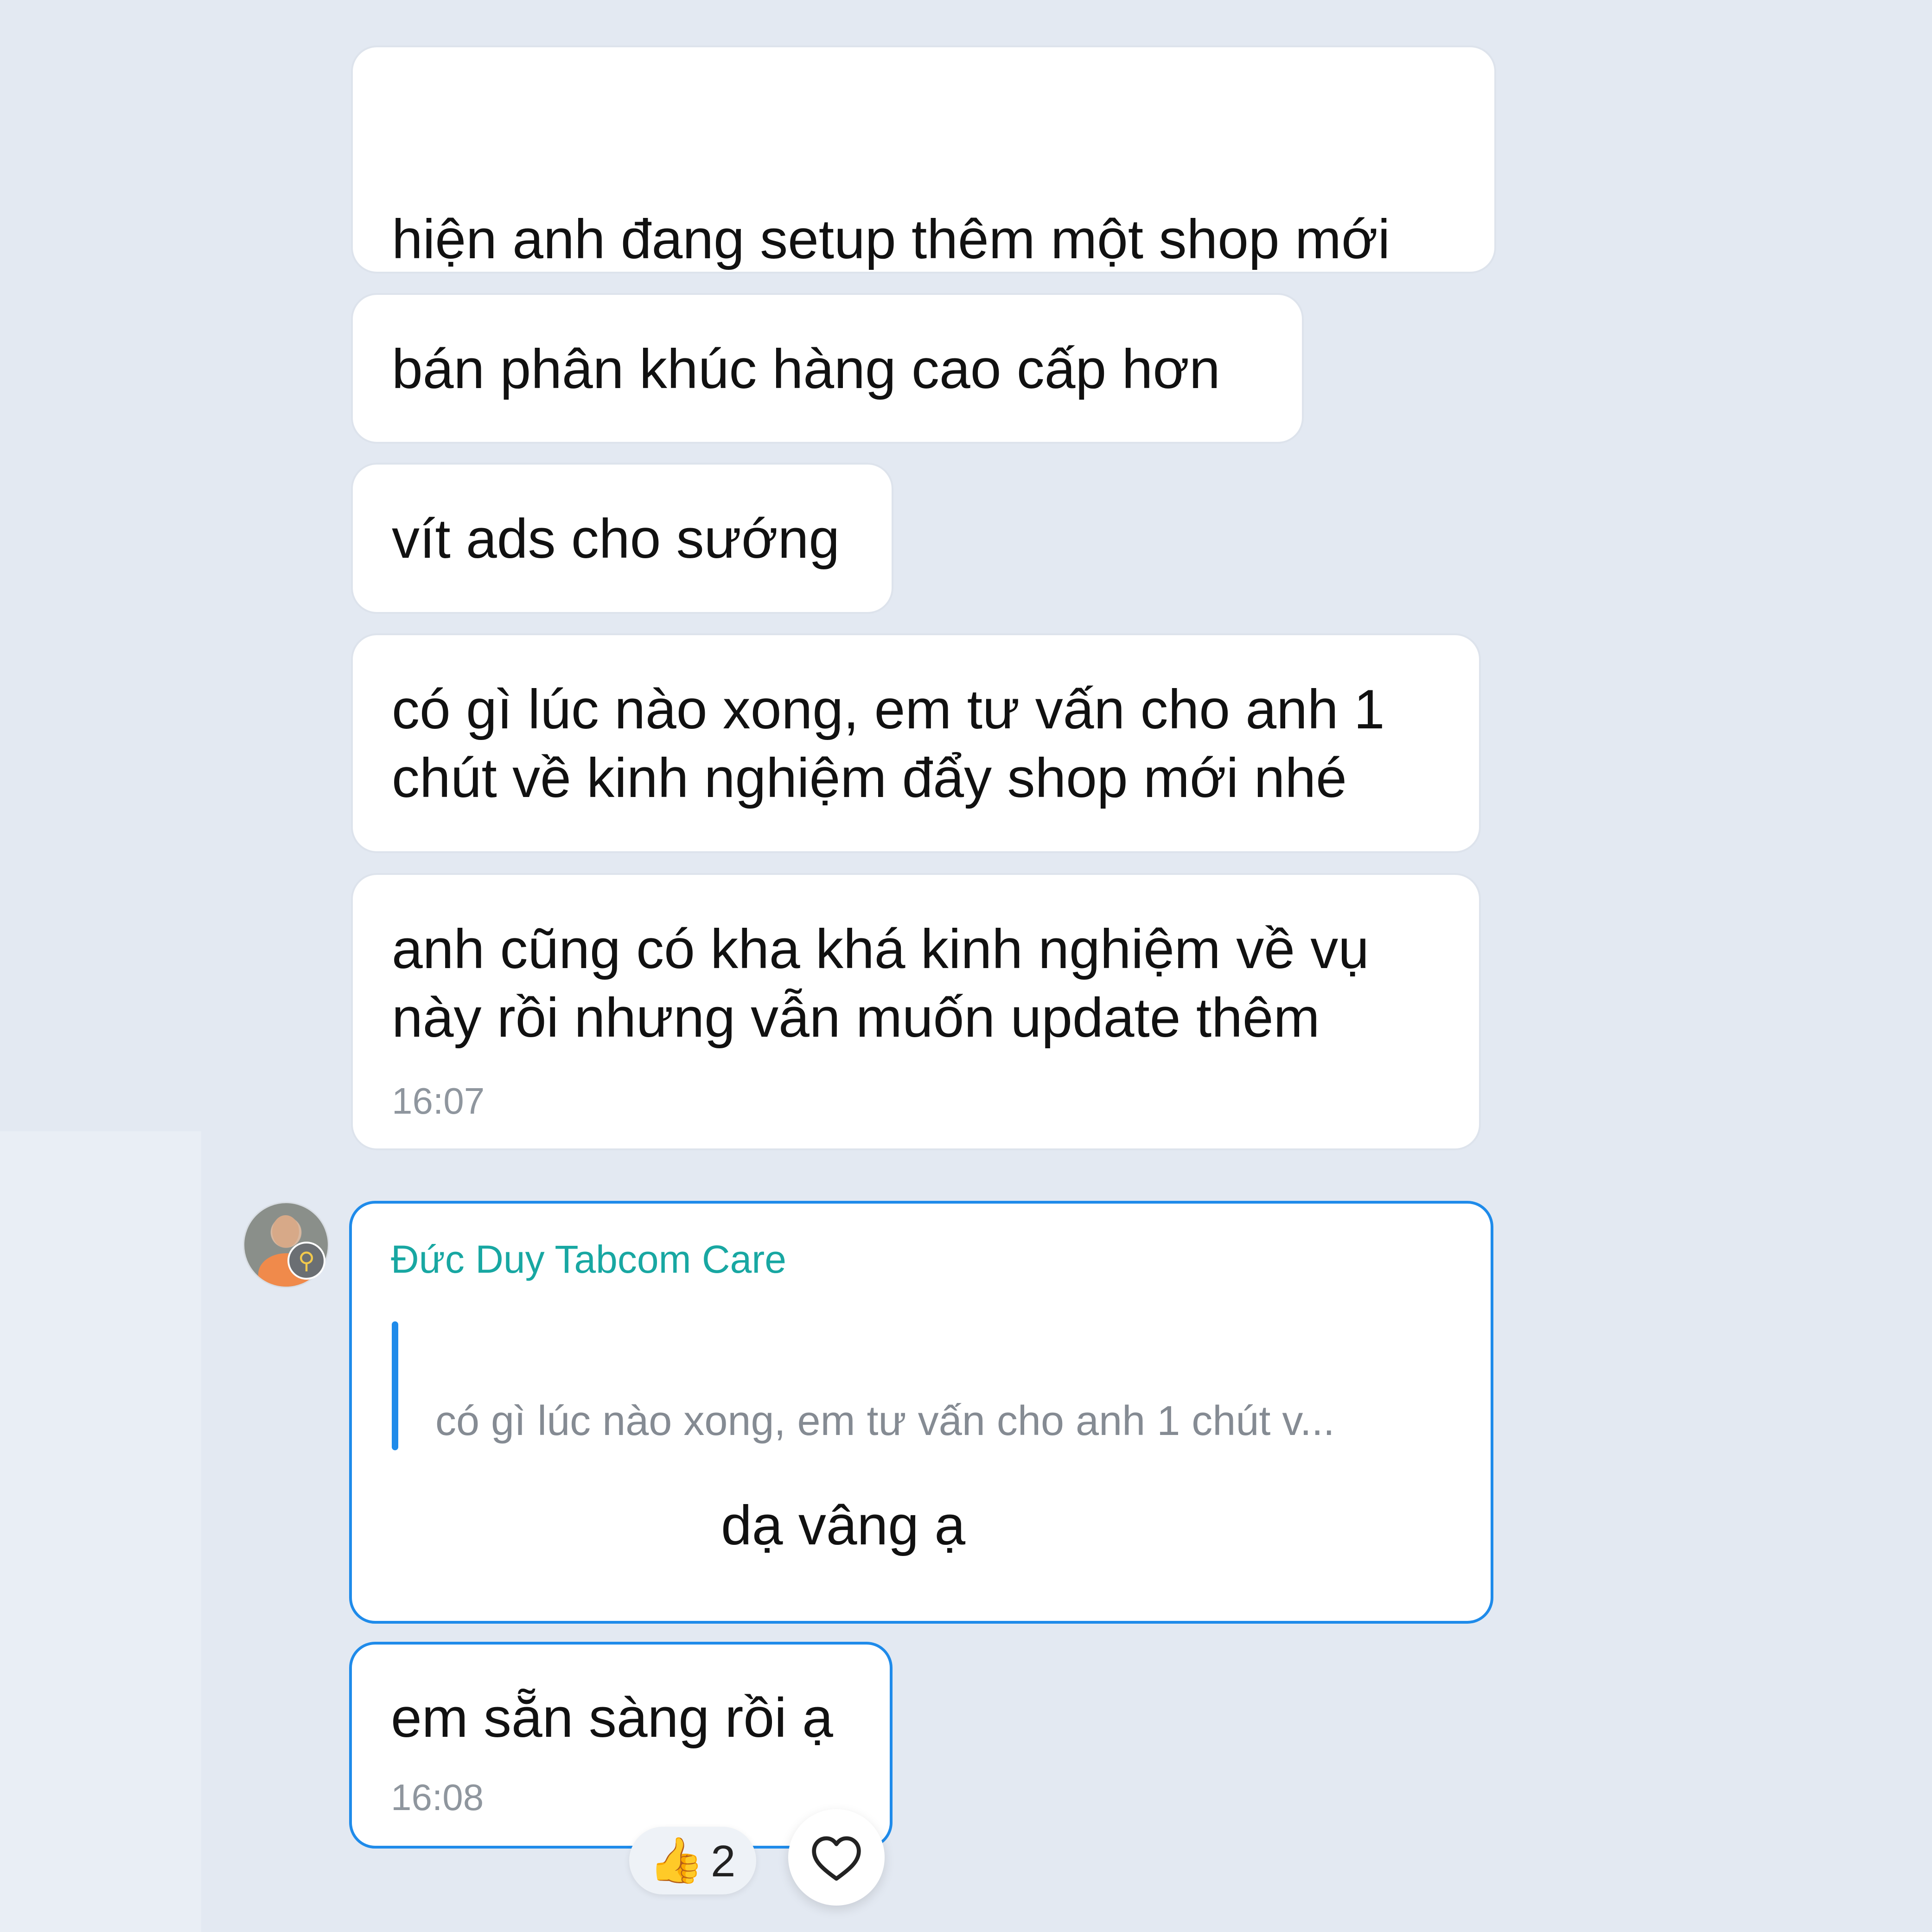 Image resolution: width=1932 pixels, height=1932 pixels. Describe the element at coordinates (438, 1101) in the screenshot. I see `message-time: 16:07` at that location.